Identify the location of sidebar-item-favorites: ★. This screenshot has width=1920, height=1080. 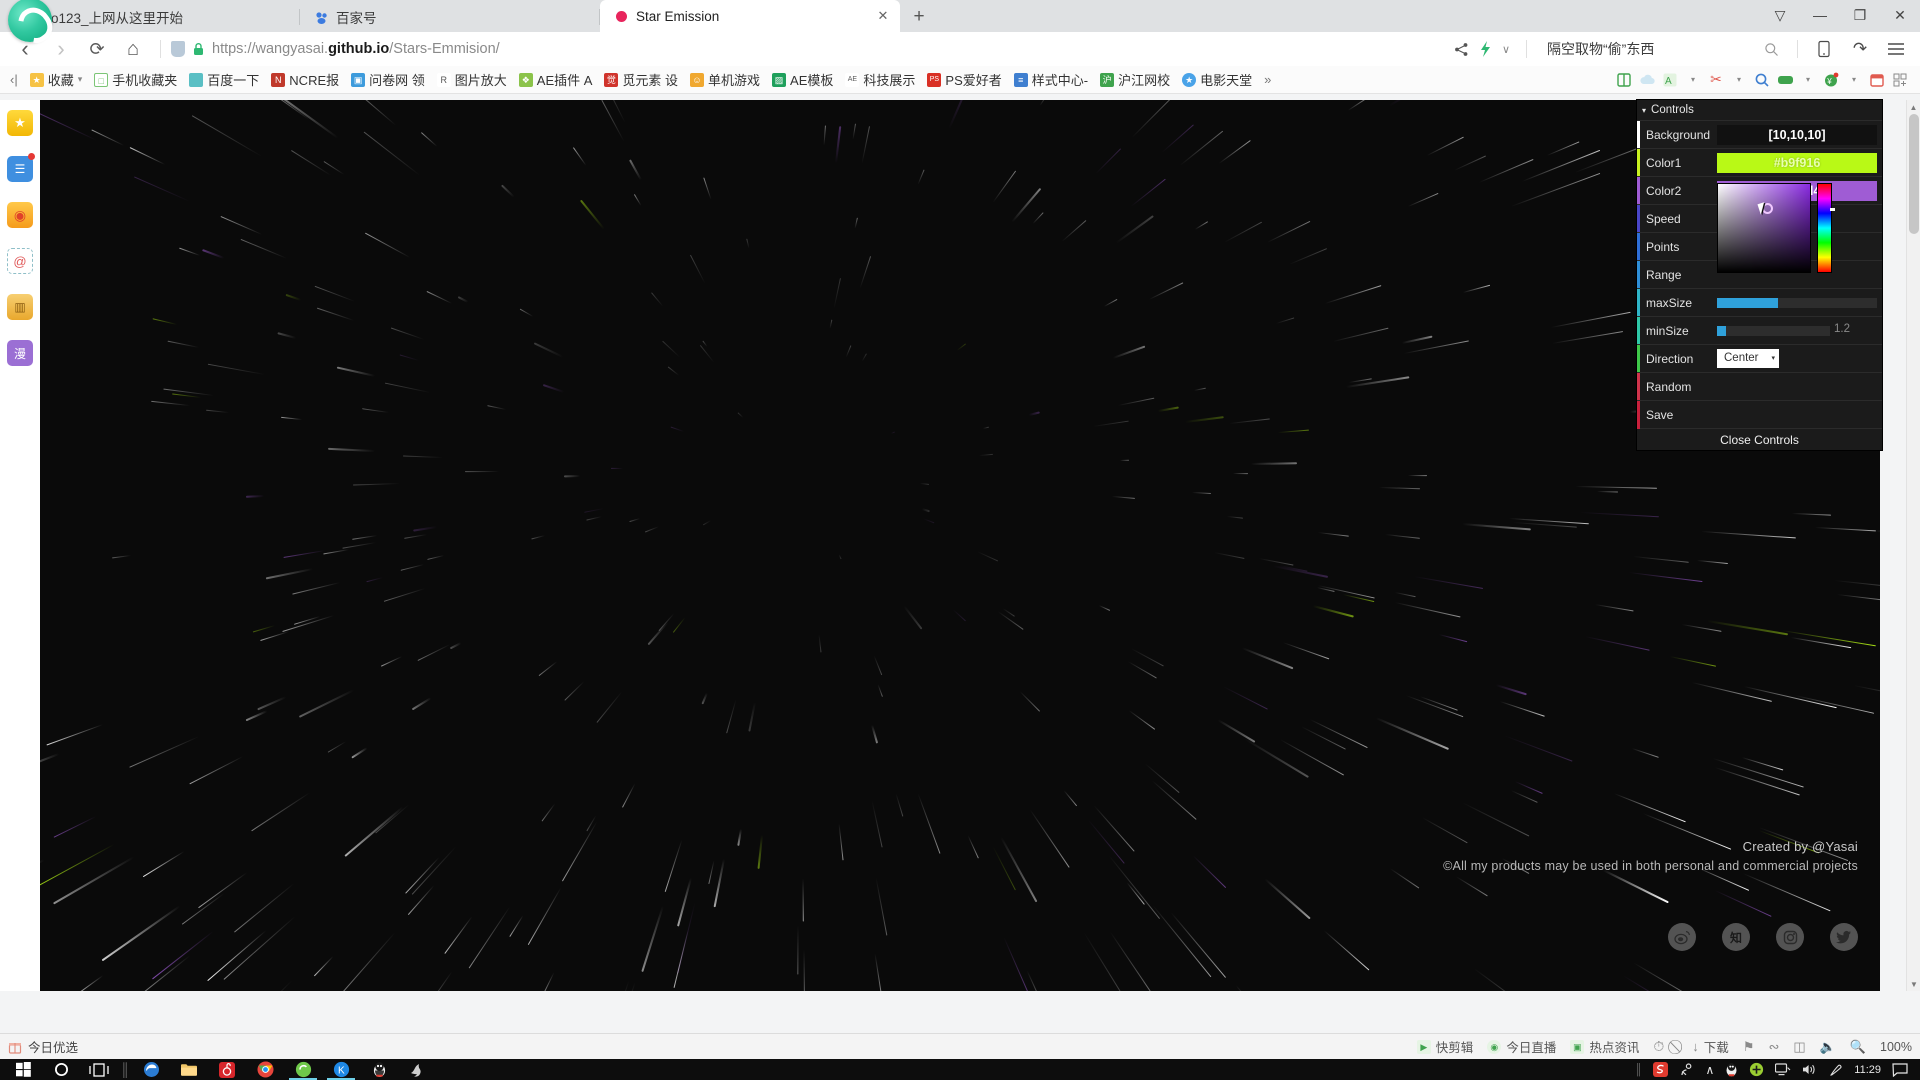
(20, 123).